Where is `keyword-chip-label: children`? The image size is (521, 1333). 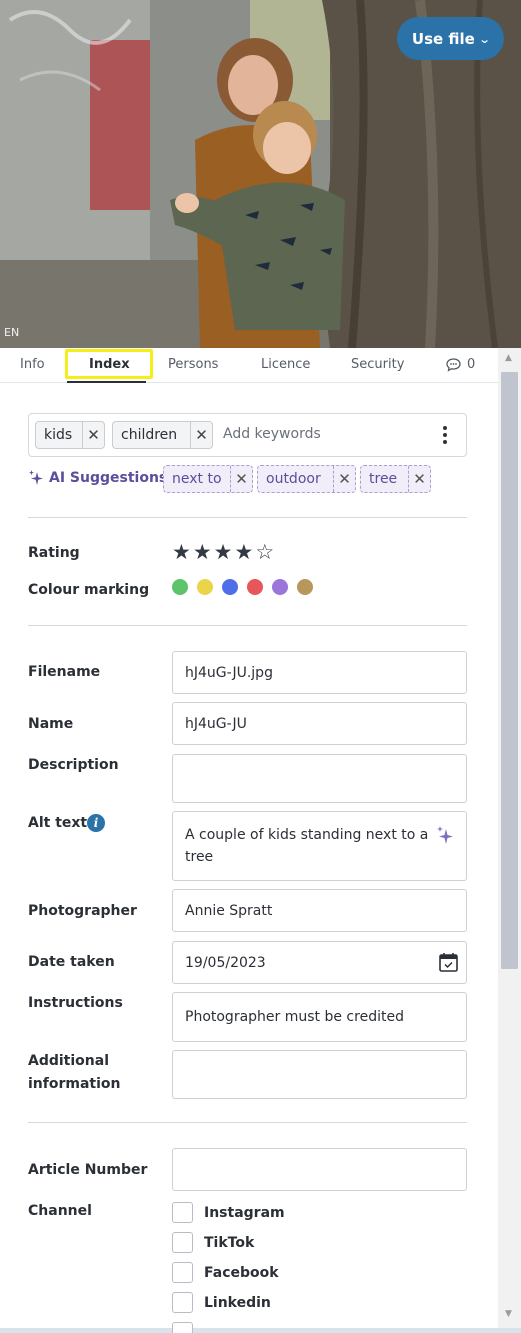 keyword-chip-label: children is located at coordinates (149, 435).